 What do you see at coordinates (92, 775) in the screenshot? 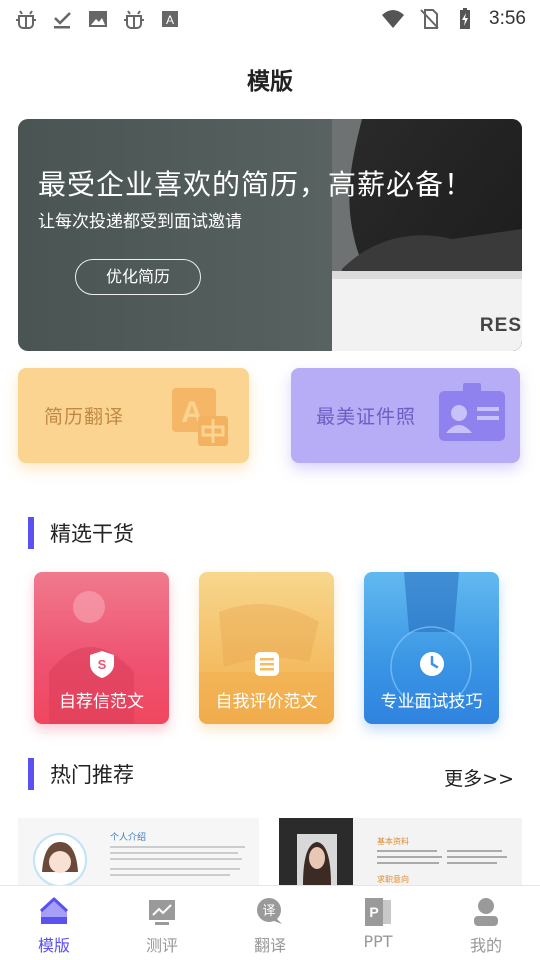
I see `hot-section-title: 热门推荐` at bounding box center [92, 775].